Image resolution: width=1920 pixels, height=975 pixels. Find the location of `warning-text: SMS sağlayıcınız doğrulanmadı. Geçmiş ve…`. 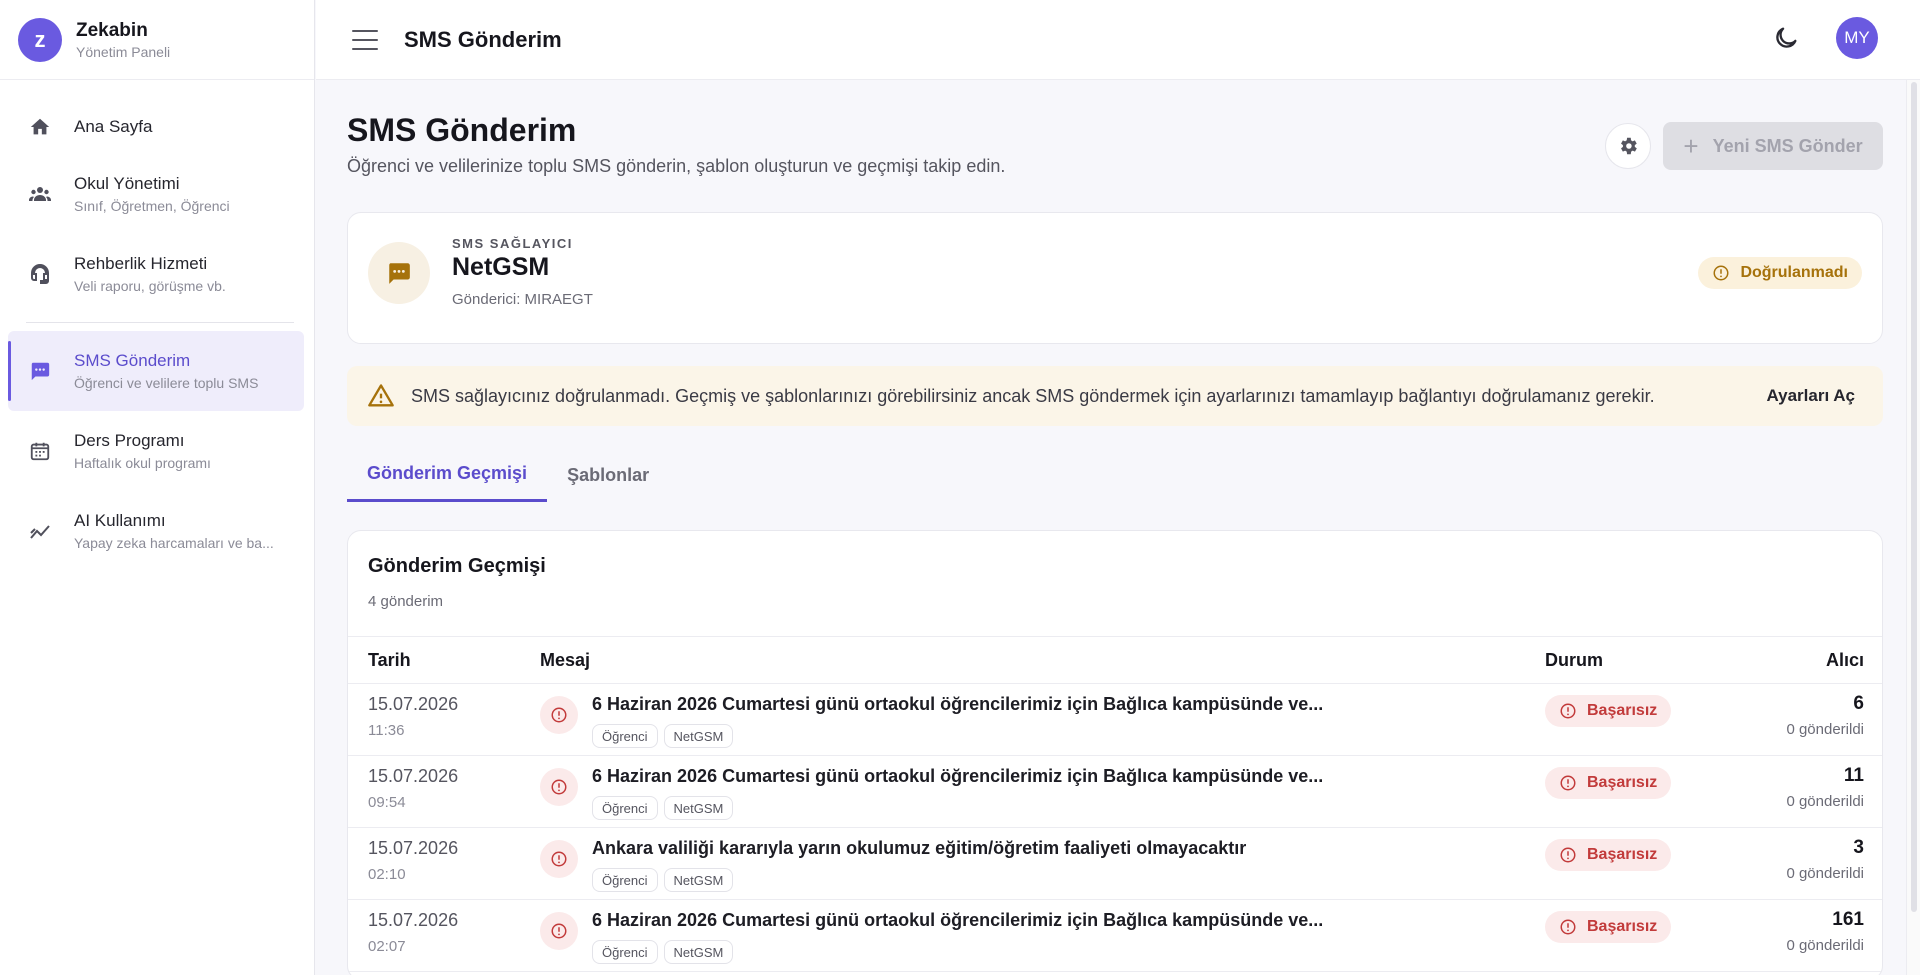

warning-text: SMS sağlayıcınız doğrulanmadı. Geçmiş ve… is located at coordinates (1033, 395).